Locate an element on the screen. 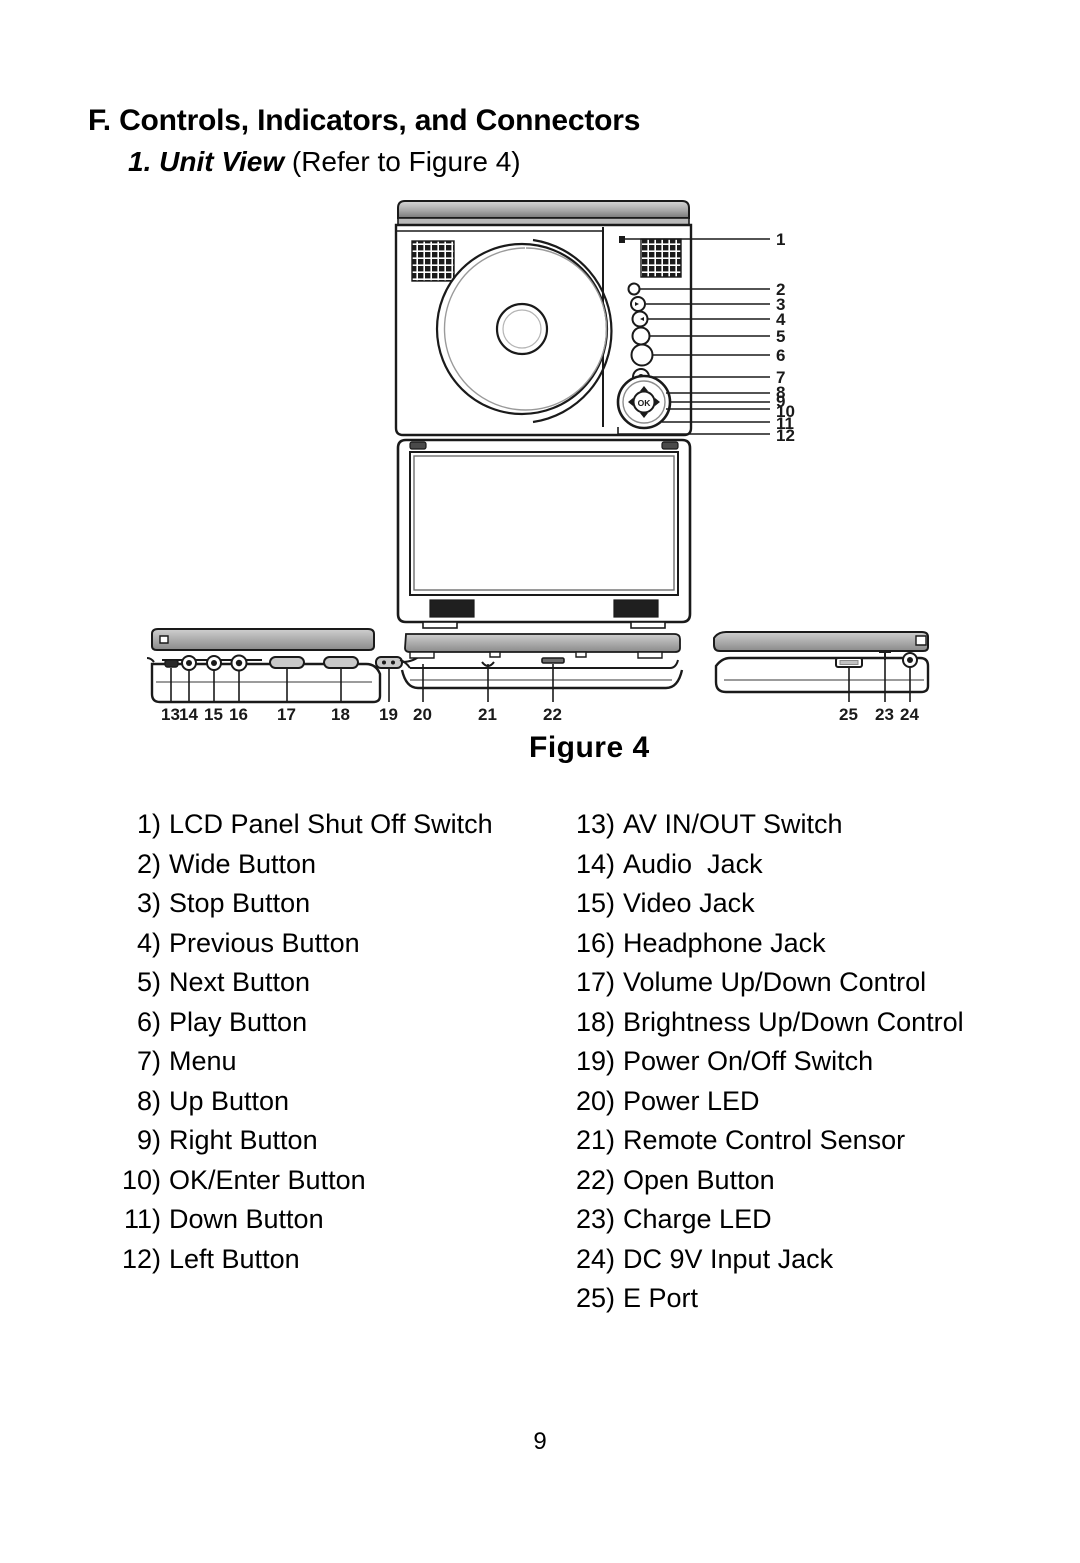 This screenshot has height=1563, width=1080. control-item-label: Stop Button is located at coordinates (240, 903).